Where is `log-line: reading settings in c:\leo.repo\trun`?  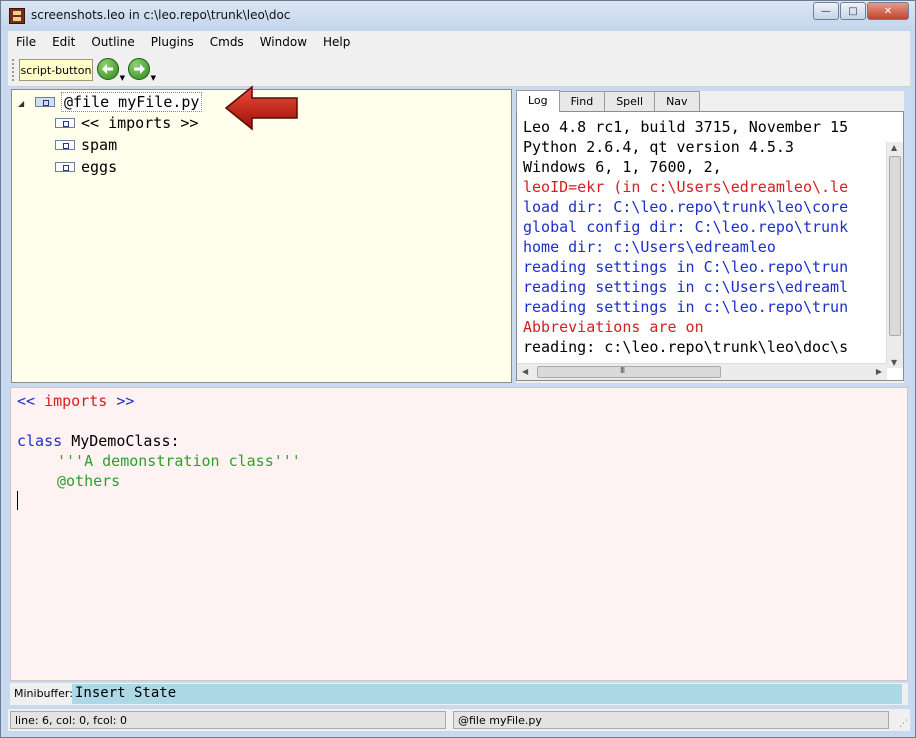
log-line: reading settings in c:\leo.repo\trun is located at coordinates (686, 307).